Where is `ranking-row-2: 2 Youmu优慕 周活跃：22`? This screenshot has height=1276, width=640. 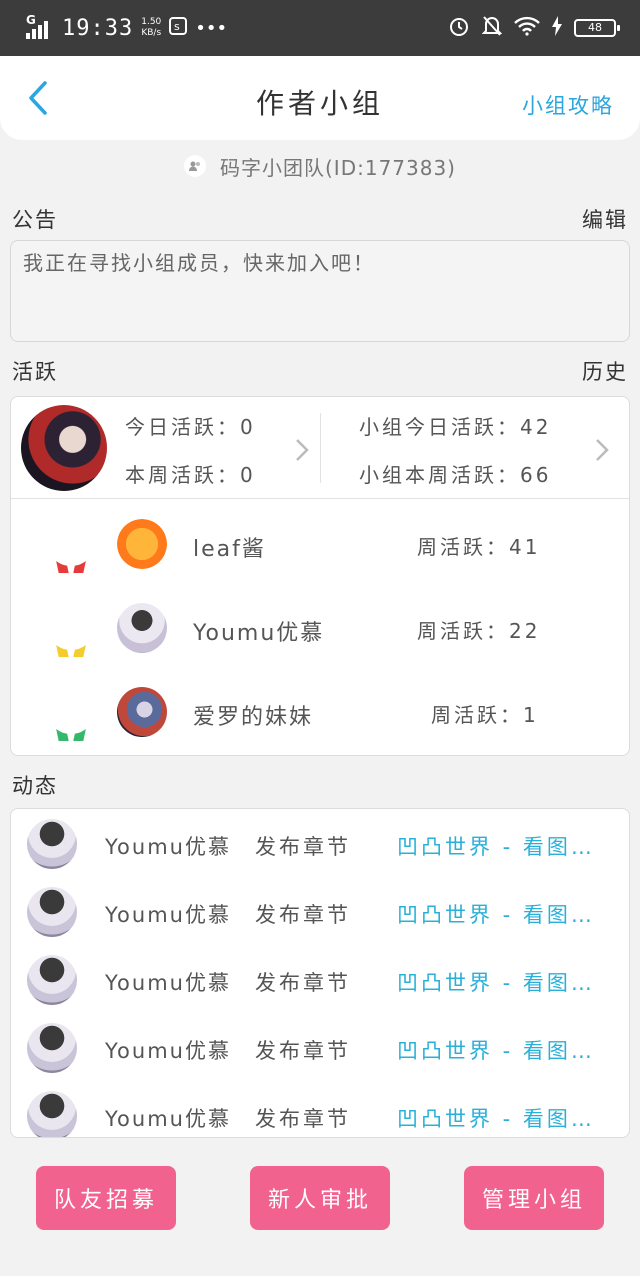
ranking-row-2: 2 Youmu优慕 周活跃：22 is located at coordinates (320, 629).